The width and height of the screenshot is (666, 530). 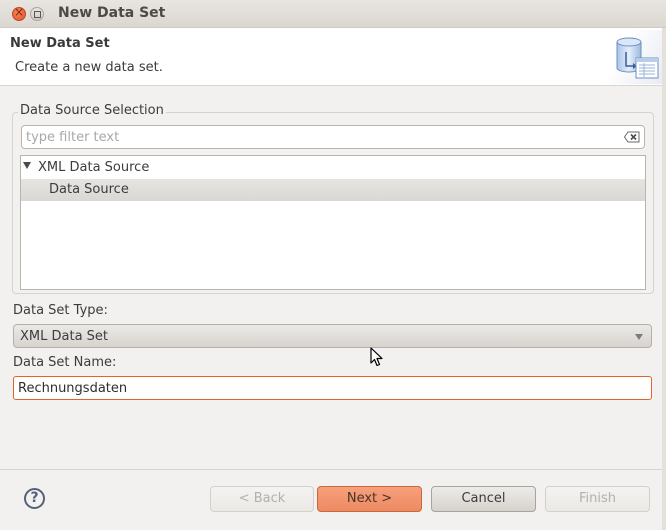 What do you see at coordinates (333, 14) in the screenshot?
I see `window-titlebar: New Data Set` at bounding box center [333, 14].